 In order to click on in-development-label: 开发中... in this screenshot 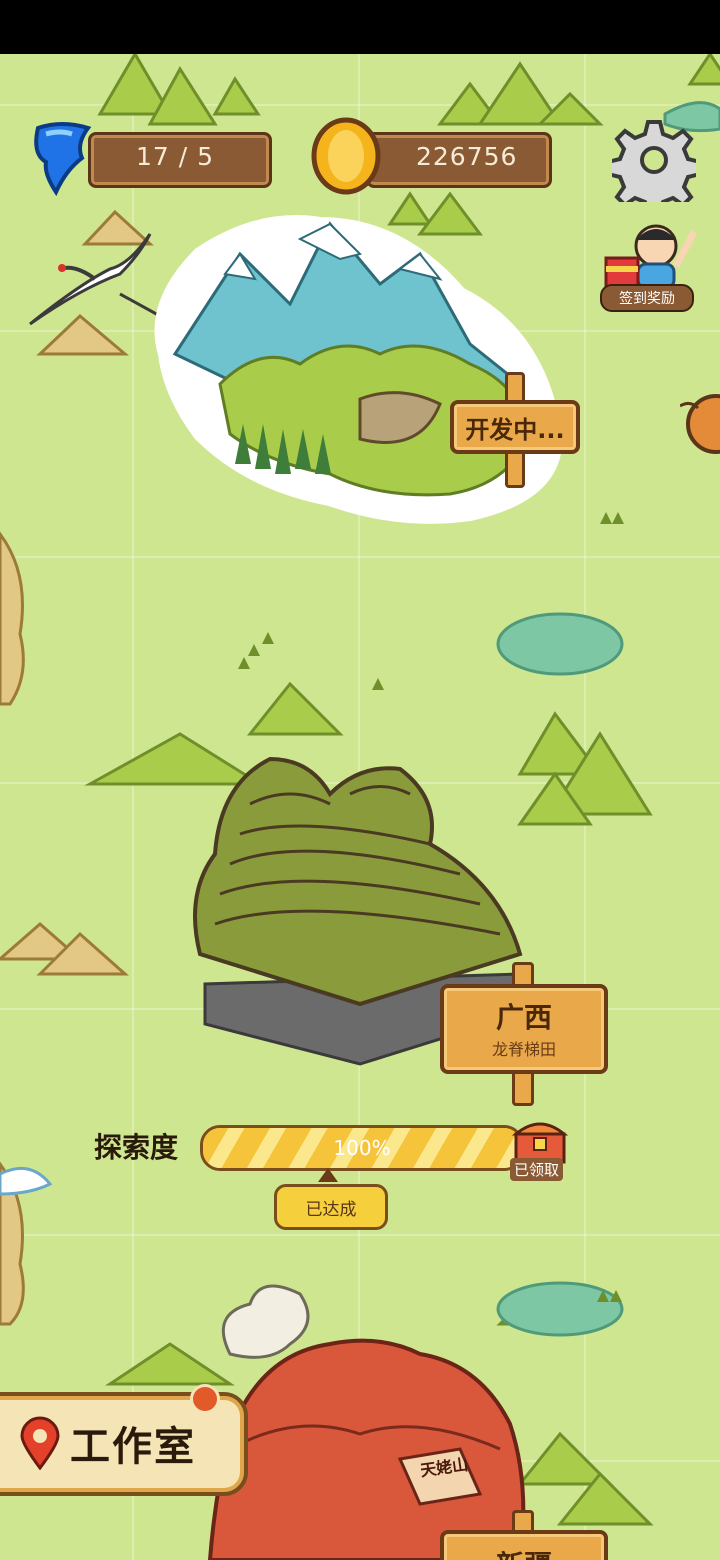, I will do `click(515, 429)`.